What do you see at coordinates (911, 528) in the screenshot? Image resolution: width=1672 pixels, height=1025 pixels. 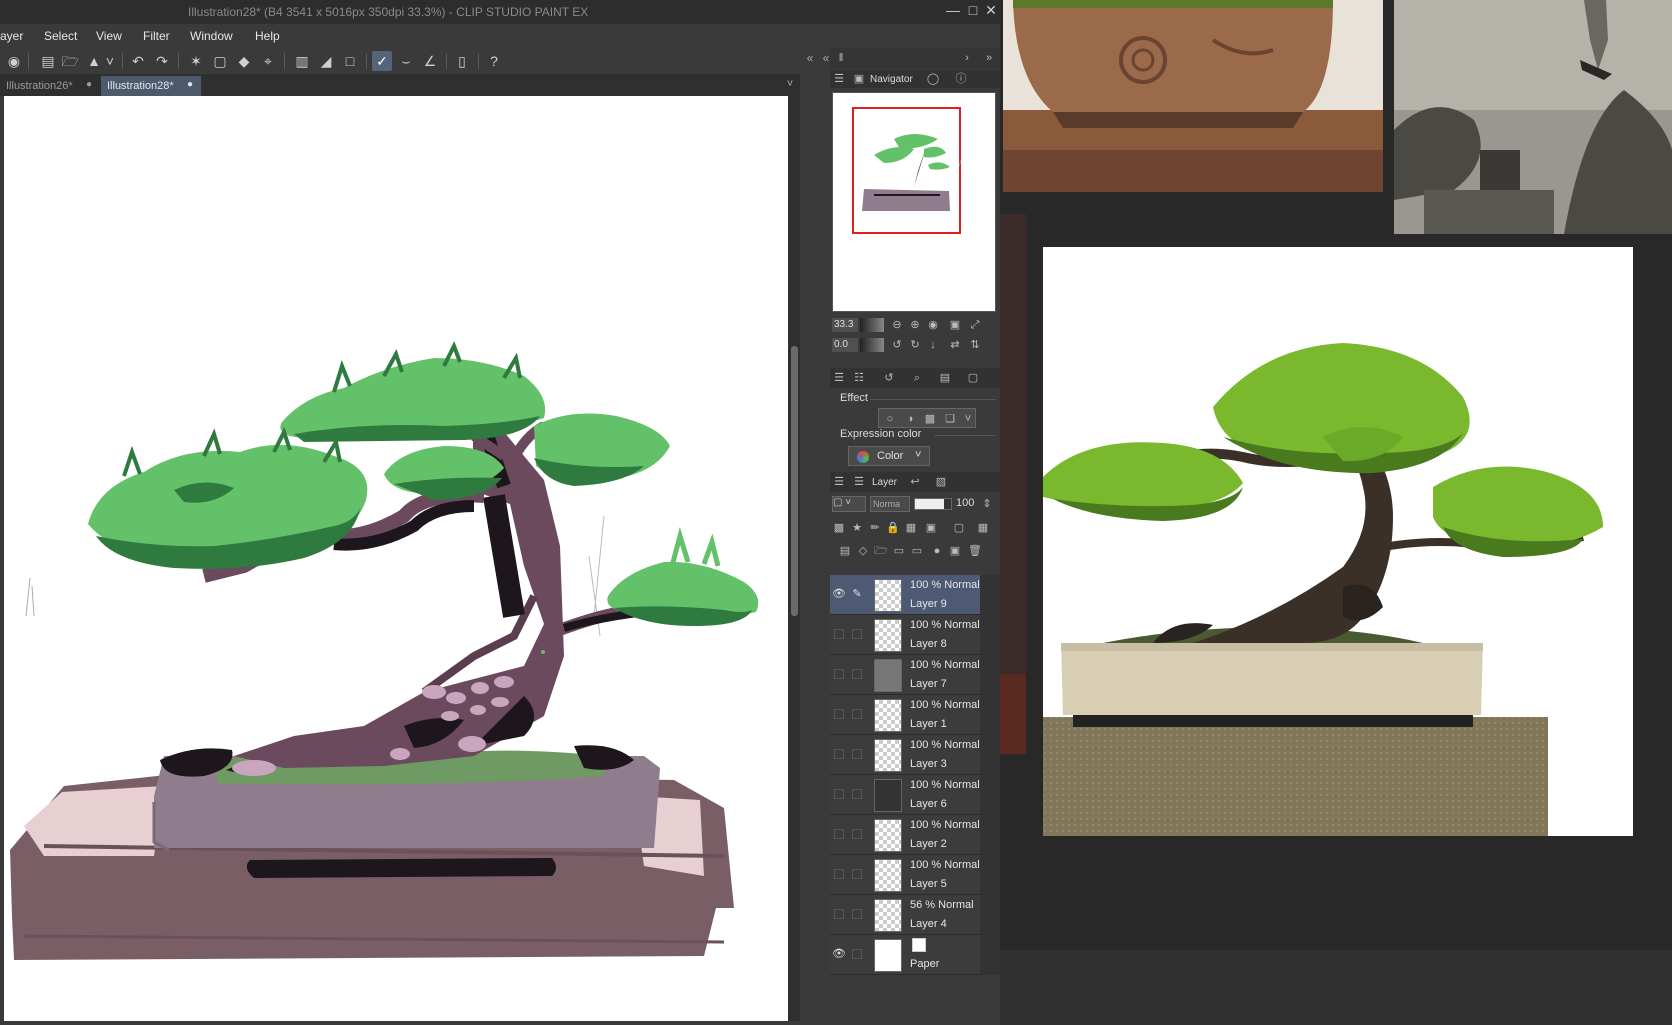 I see `lock-transparent-icon: ▦` at bounding box center [911, 528].